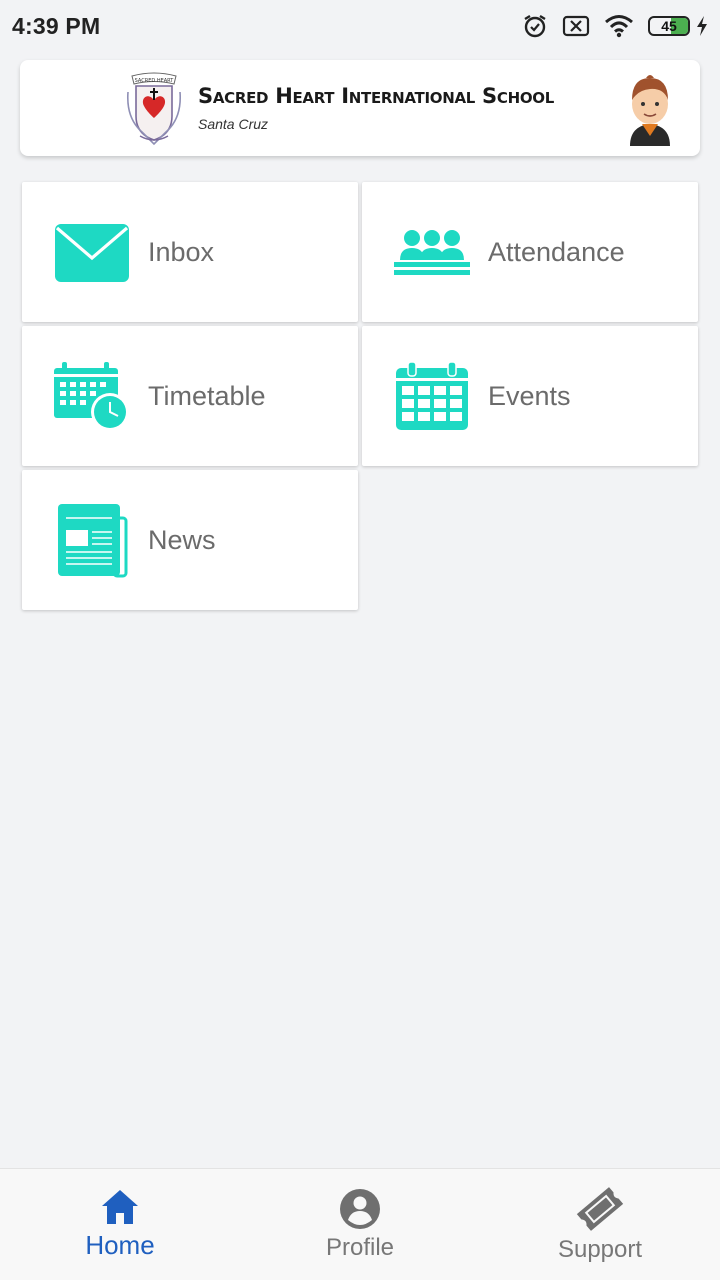 The image size is (720, 1280). What do you see at coordinates (556, 251) in the screenshot?
I see `tile-label-attendance: Attendance` at bounding box center [556, 251].